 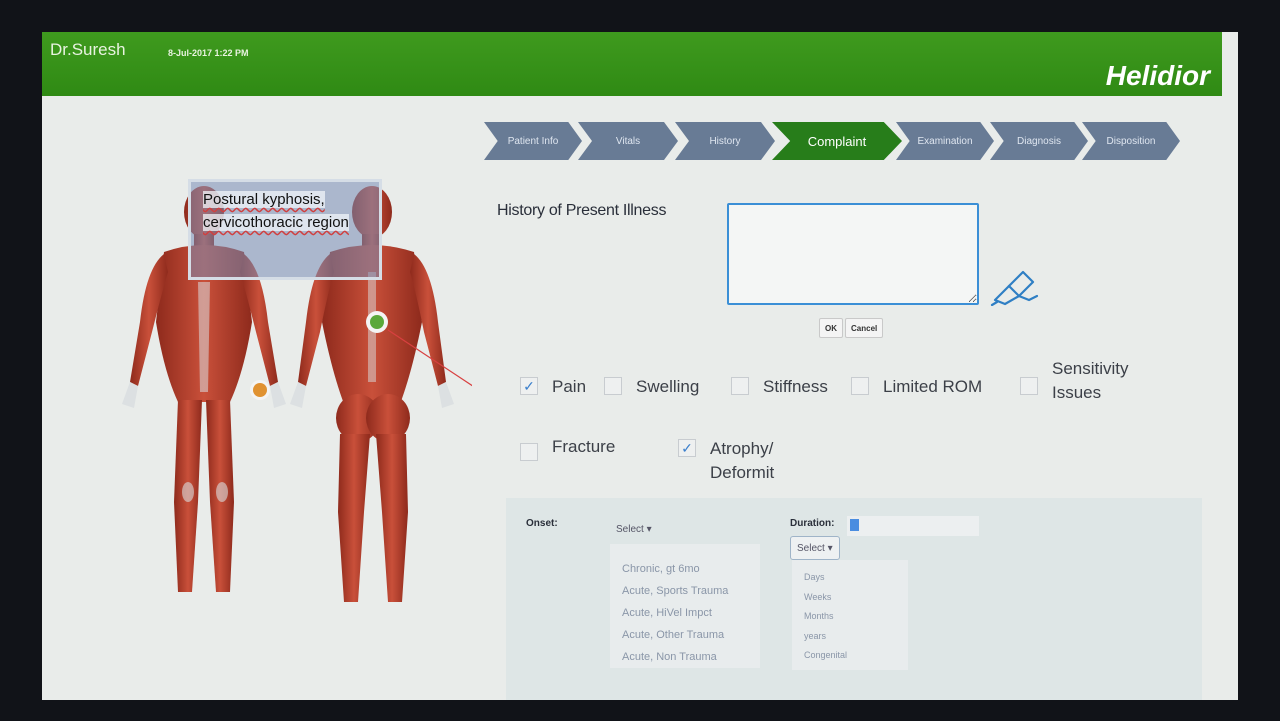 I want to click on duration-option: years, so click(x=850, y=637).